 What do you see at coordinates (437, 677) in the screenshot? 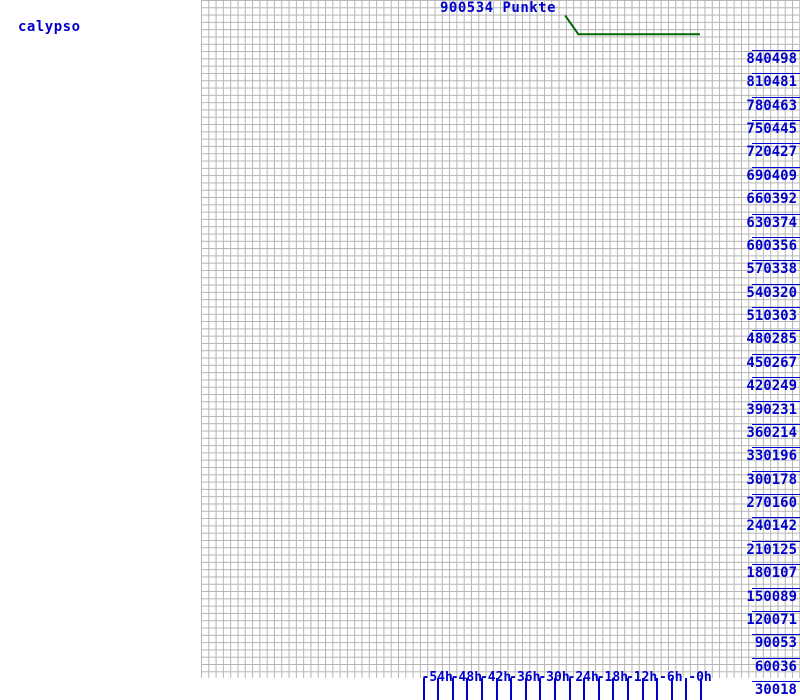
I see `x-axis-tick-label: -54h` at bounding box center [437, 677].